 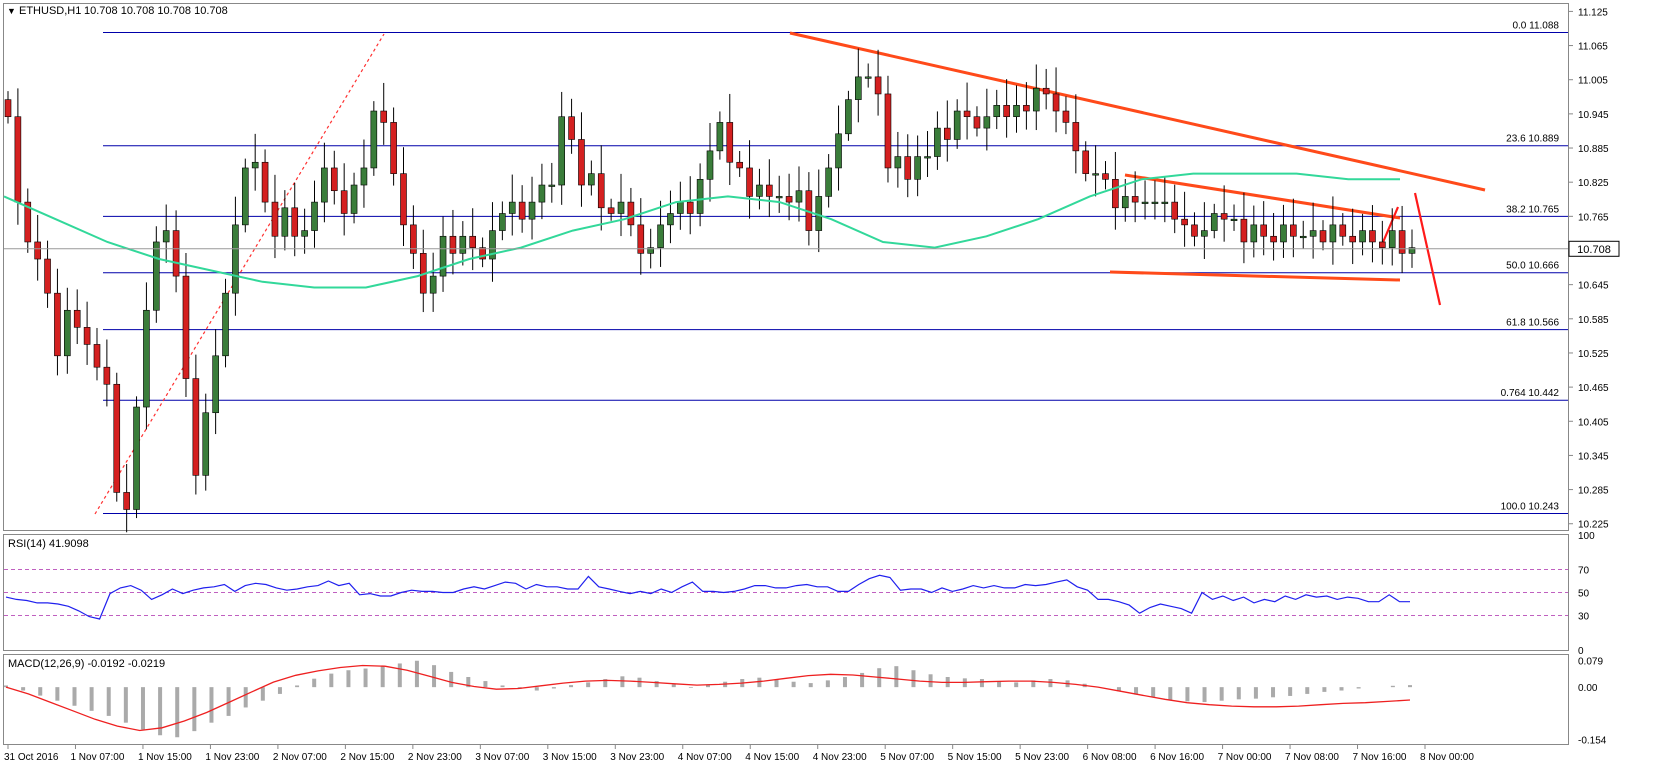 I want to click on fib-level-ratio: 0.0 11.088, so click(x=1535, y=25).